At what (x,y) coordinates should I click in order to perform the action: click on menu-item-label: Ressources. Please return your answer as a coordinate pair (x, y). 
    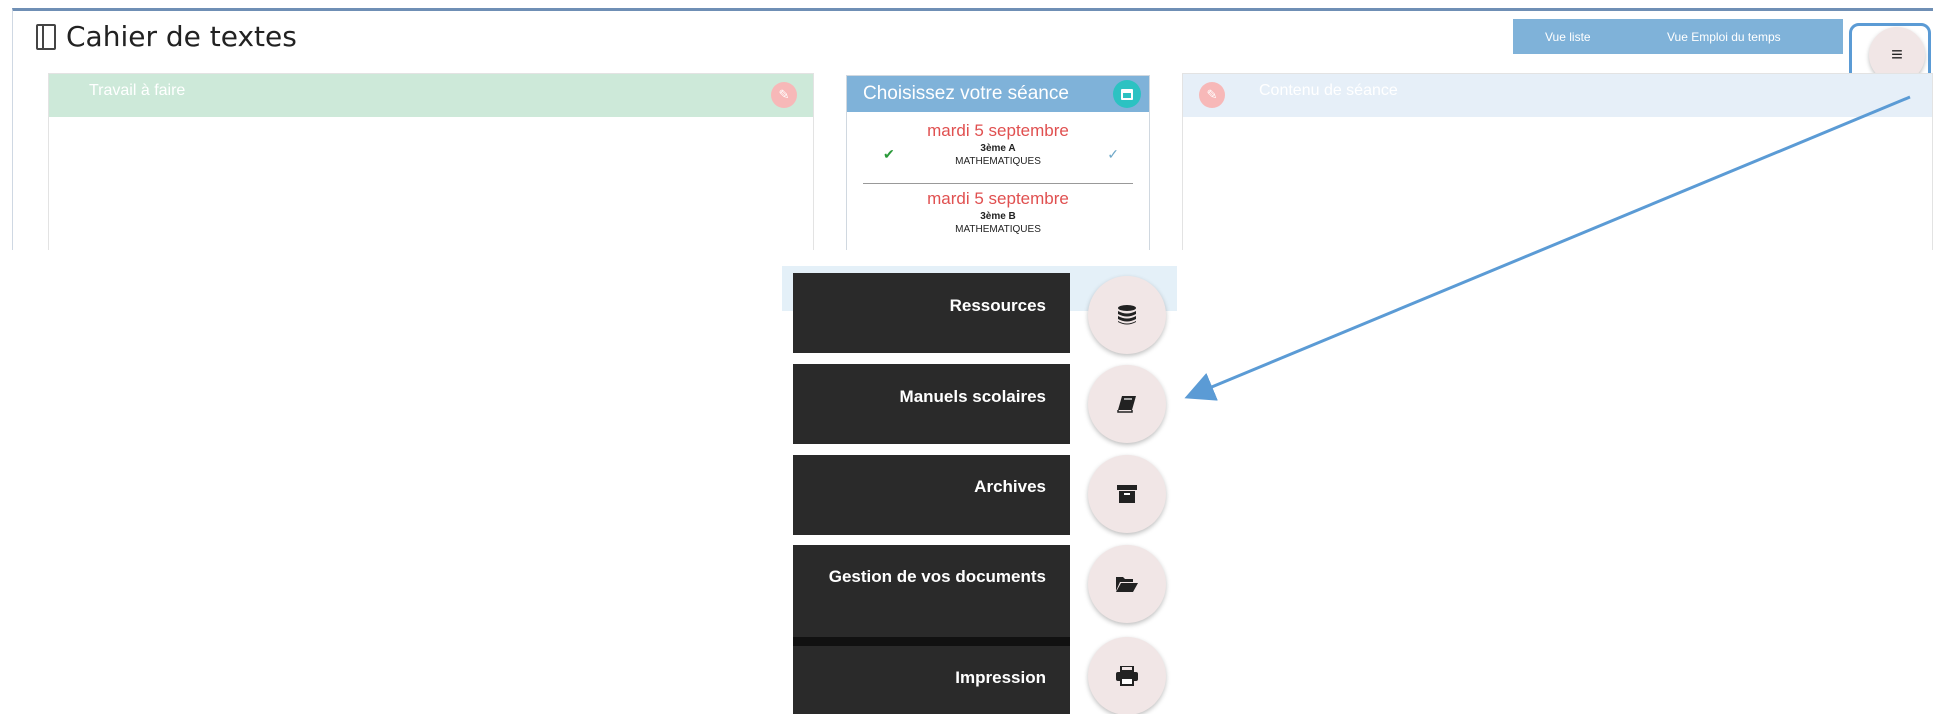
    Looking at the image, I should click on (997, 305).